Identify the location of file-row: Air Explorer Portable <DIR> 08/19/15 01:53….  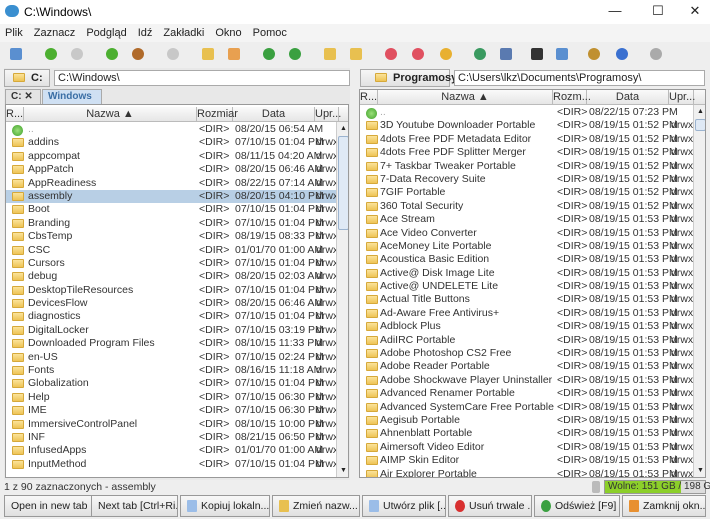
(532, 472).